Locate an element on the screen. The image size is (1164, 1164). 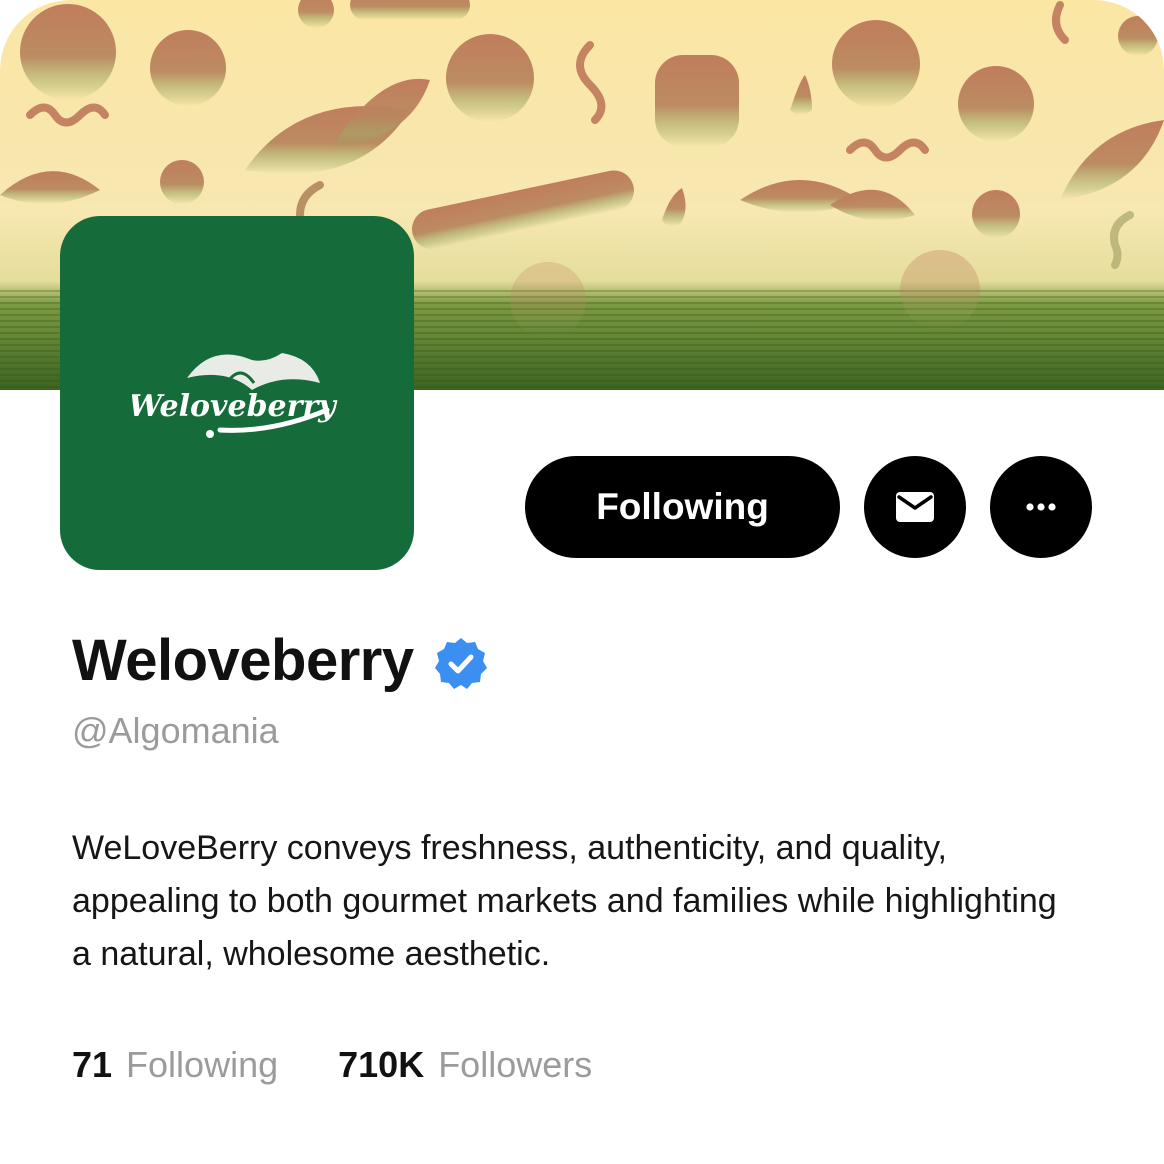
profile-avatar: Weloveberry is located at coordinates (237, 393).